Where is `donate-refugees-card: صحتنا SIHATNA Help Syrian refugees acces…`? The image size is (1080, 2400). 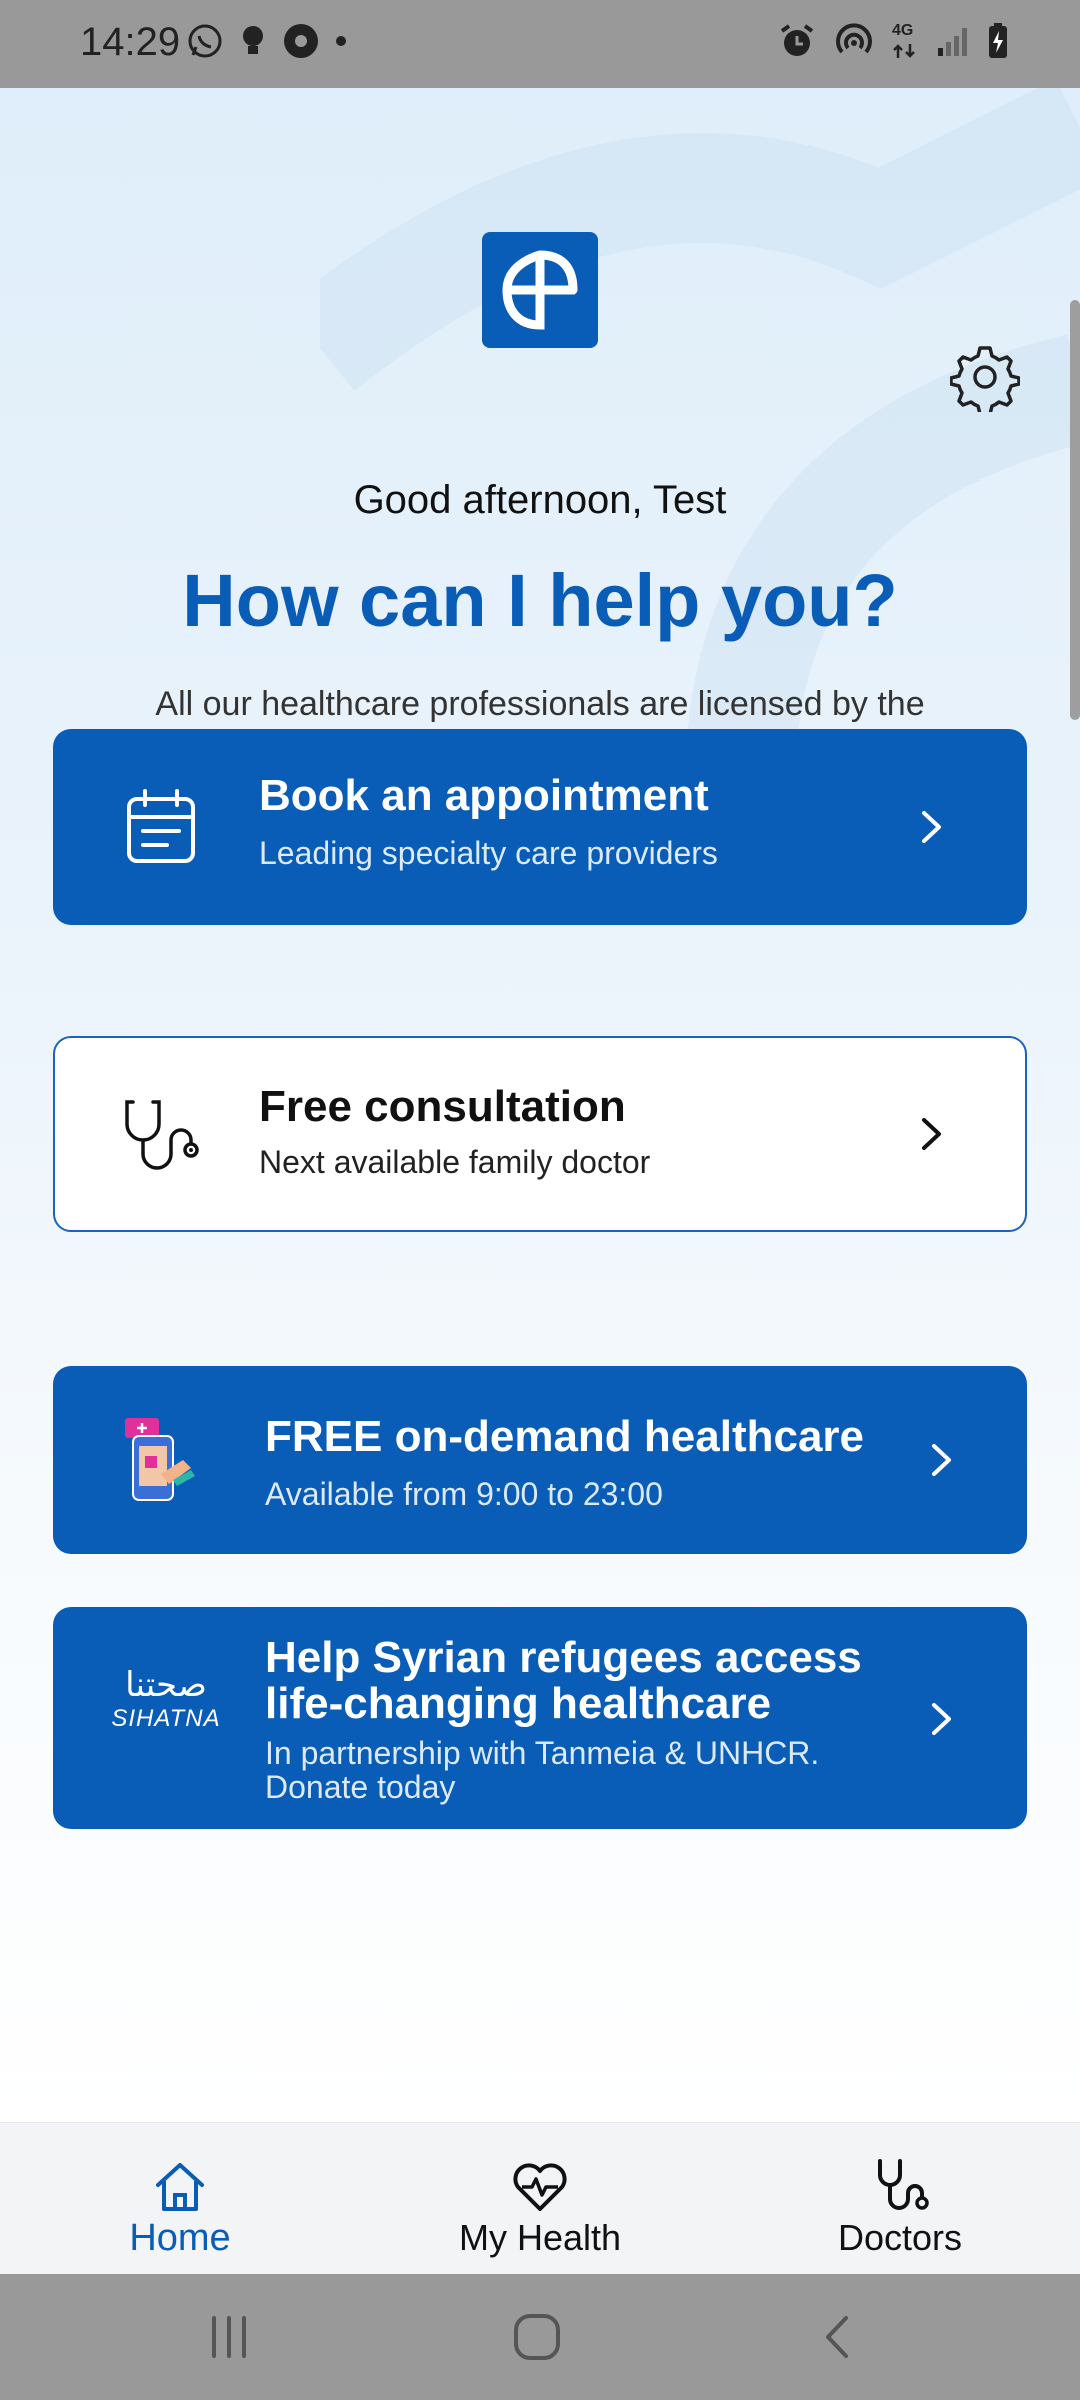
donate-refugees-card: صحتنا SIHATNA Help Syrian refugees acces… is located at coordinates (540, 1718).